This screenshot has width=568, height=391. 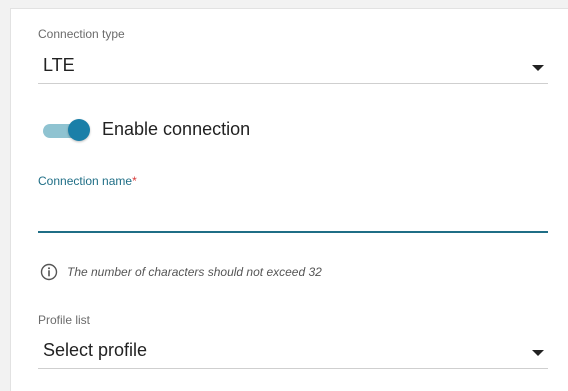 I want to click on enable-connection-label: Enable connection, so click(x=176, y=129).